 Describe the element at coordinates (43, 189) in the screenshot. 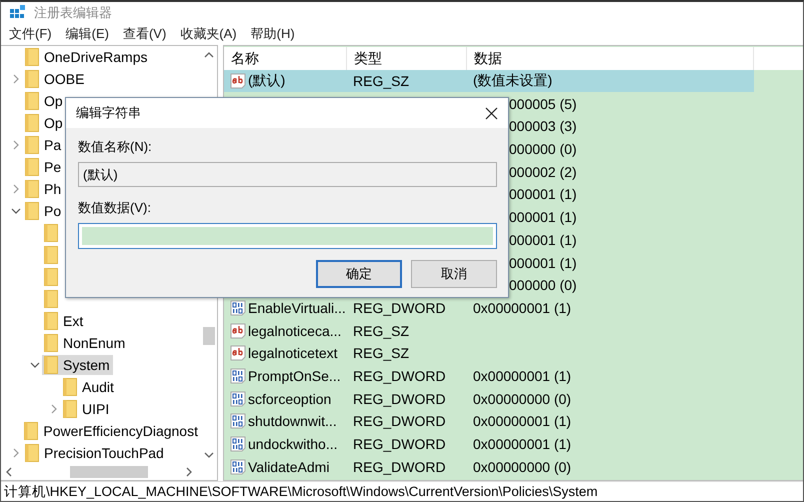

I see `tree-item: Ph` at that location.